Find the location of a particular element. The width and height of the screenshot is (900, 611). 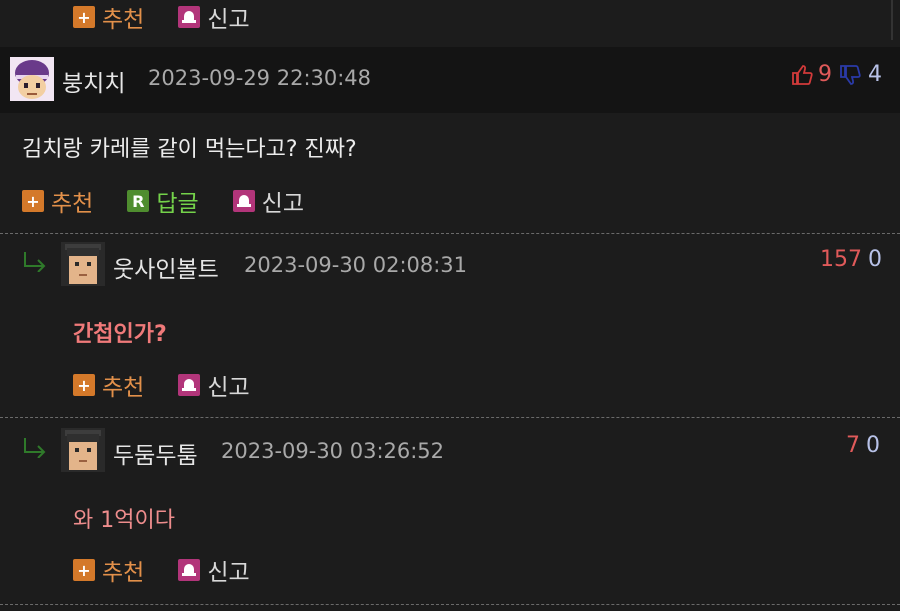

comment-actions: + 추천 R 답글 신고 is located at coordinates (180, 201).